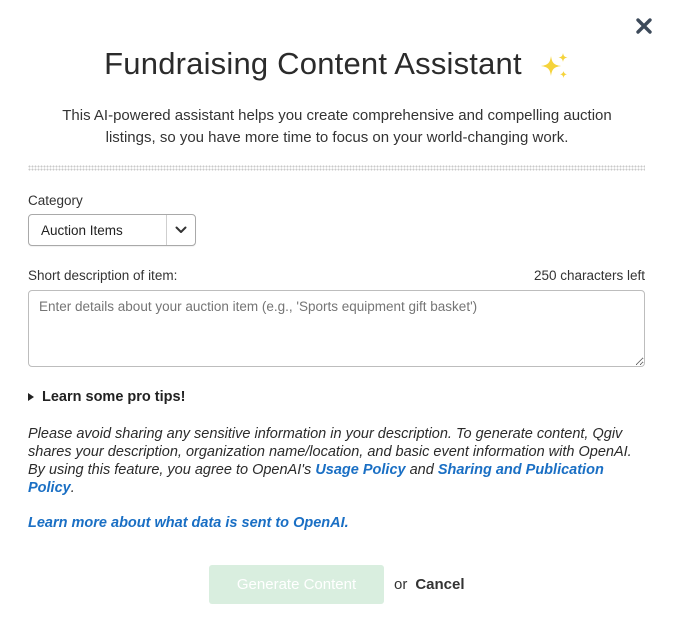 This screenshot has width=674, height=632. I want to click on chevron-down-icon, so click(181, 229).